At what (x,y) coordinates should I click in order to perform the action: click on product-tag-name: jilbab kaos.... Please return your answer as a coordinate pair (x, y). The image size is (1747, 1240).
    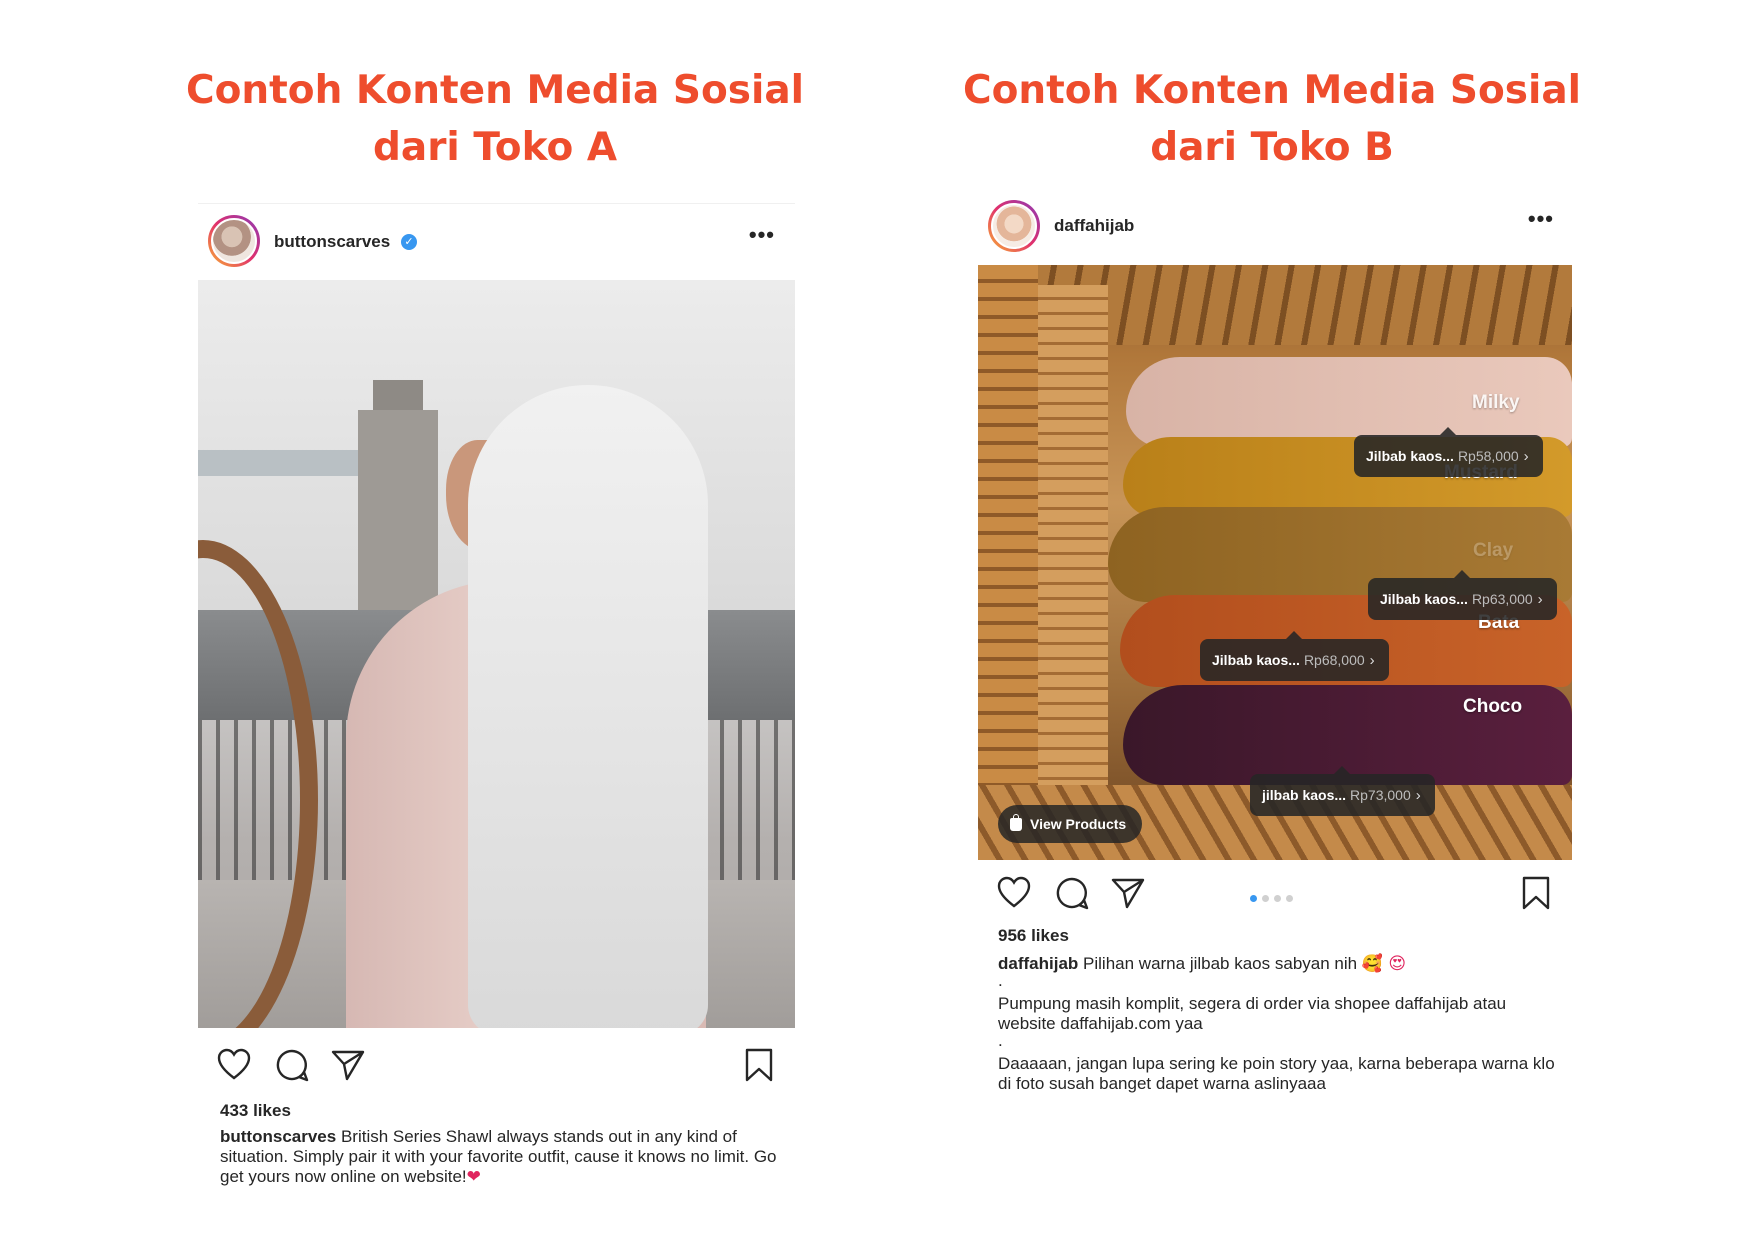
    Looking at the image, I should click on (1304, 795).